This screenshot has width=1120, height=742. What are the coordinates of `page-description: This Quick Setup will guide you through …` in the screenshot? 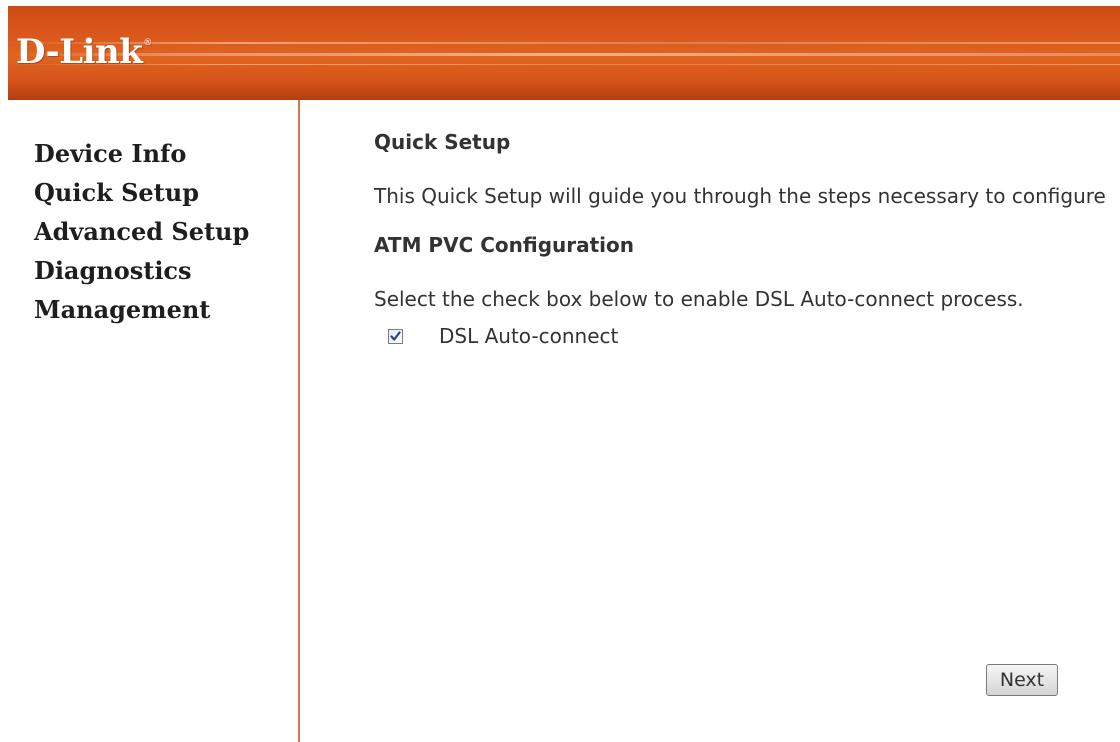 It's located at (740, 196).